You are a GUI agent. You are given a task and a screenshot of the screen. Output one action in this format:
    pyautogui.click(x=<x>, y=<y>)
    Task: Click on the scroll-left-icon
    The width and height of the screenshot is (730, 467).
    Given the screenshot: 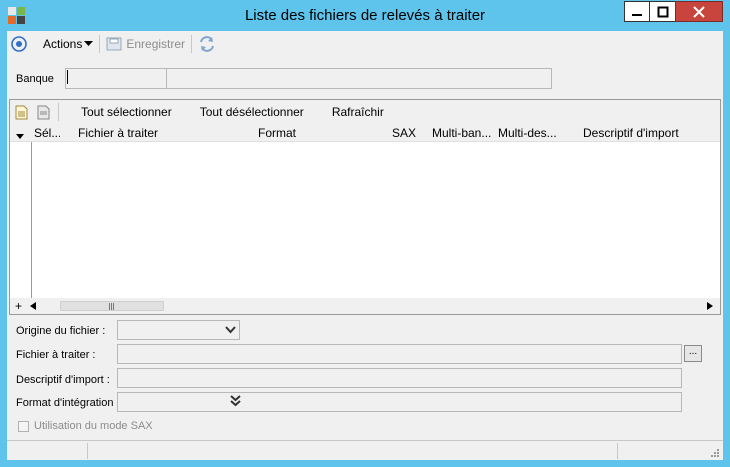 What is the action you would take?
    pyautogui.click(x=33, y=306)
    